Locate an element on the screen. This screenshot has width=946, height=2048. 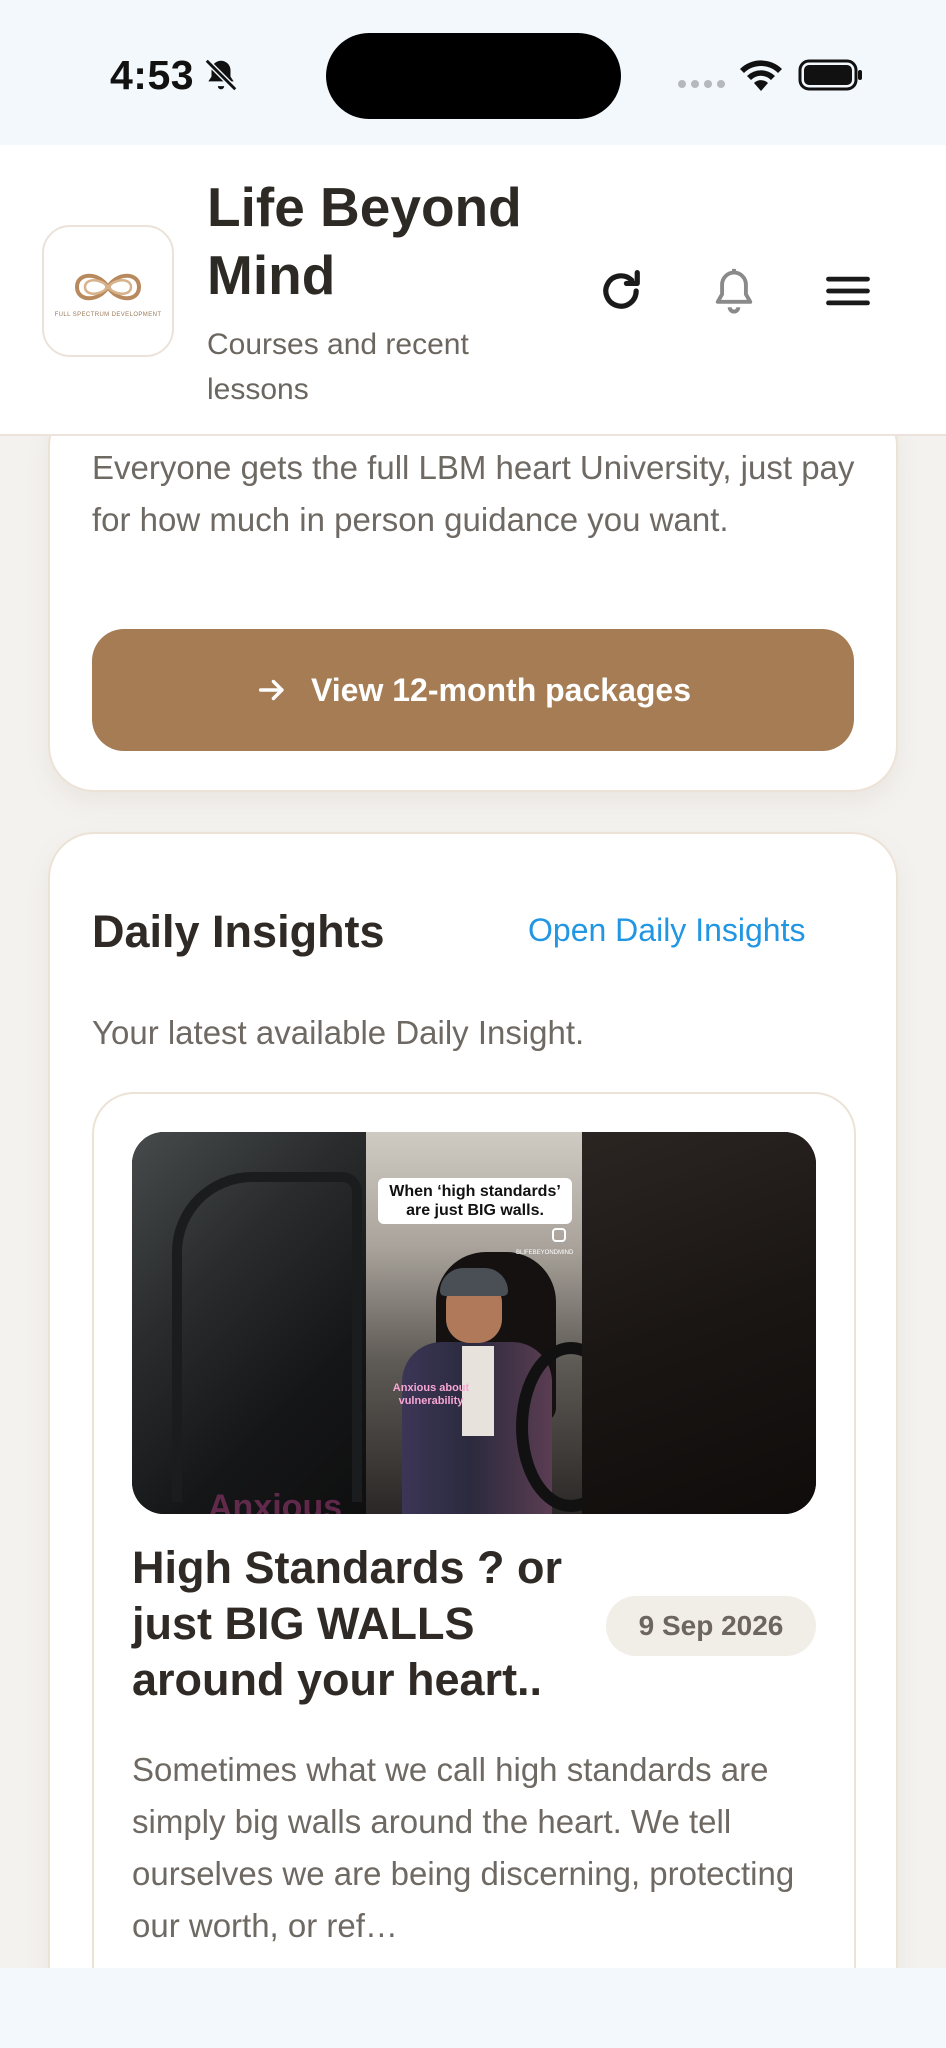
daily-insights-title: Daily Insights is located at coordinates (238, 931).